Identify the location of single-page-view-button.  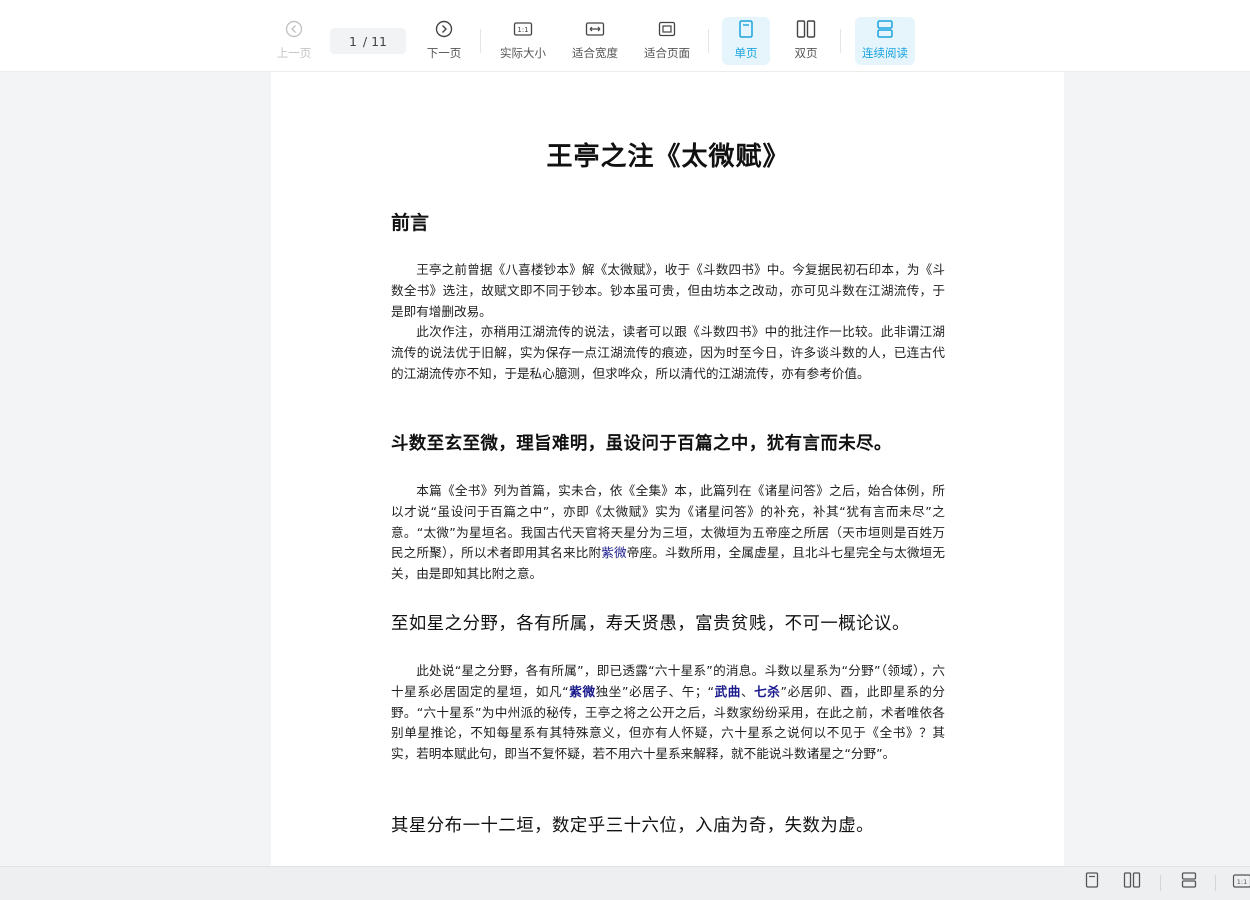
(1092, 882).